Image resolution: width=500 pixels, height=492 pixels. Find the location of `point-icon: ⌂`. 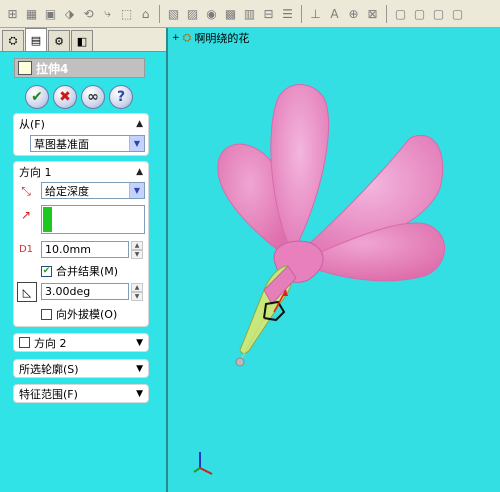

point-icon: ⌂ is located at coordinates (145, 14).